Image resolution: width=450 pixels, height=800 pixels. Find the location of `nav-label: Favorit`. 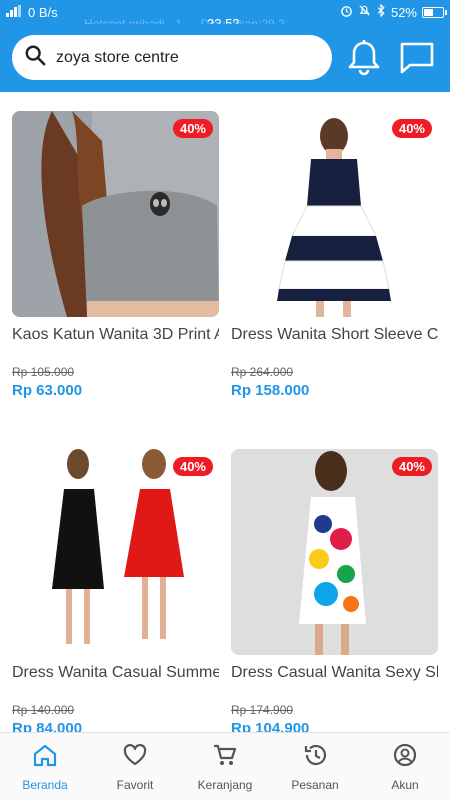

nav-label: Favorit is located at coordinates (135, 785).